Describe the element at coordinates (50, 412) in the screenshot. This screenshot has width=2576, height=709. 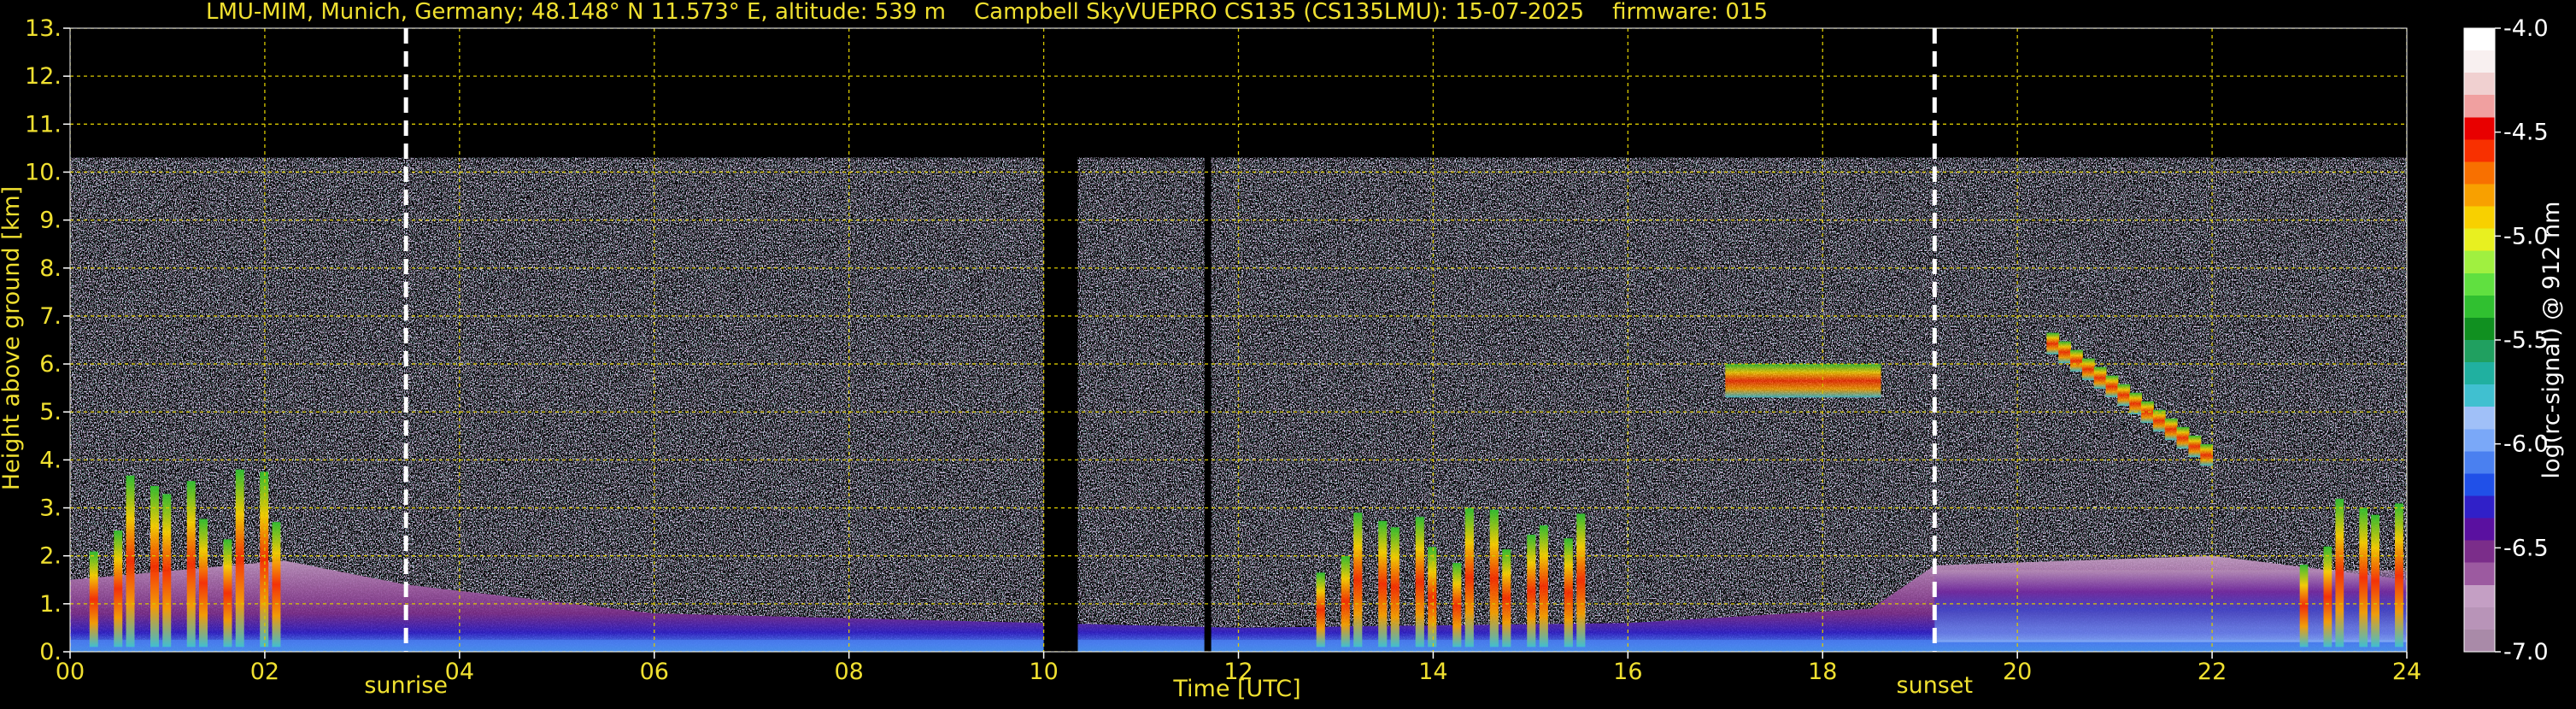
I see `y-tick-label: 5.` at that location.